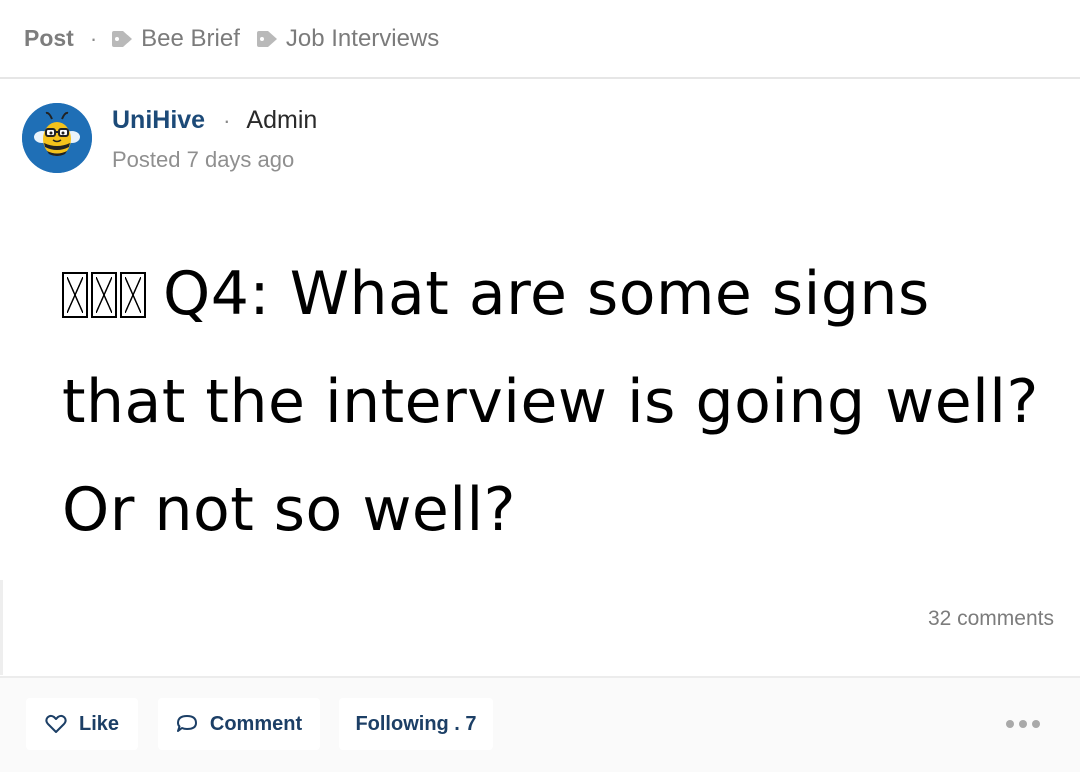  Describe the element at coordinates (214, 120) in the screenshot. I see `author-line: UniHive · Admin` at that location.